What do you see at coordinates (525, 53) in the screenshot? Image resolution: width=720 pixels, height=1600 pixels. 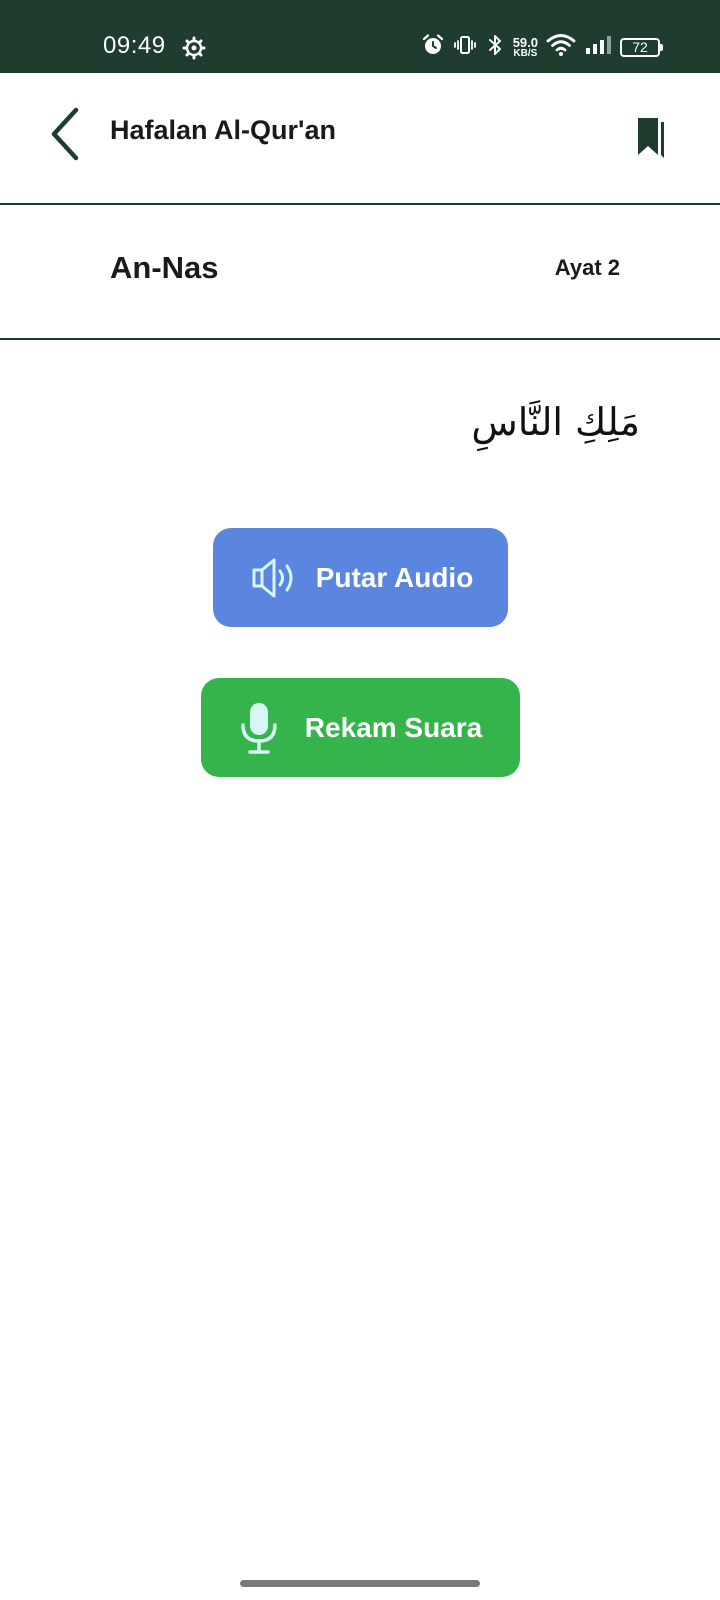 I see `net-speed-unit: KB/S` at bounding box center [525, 53].